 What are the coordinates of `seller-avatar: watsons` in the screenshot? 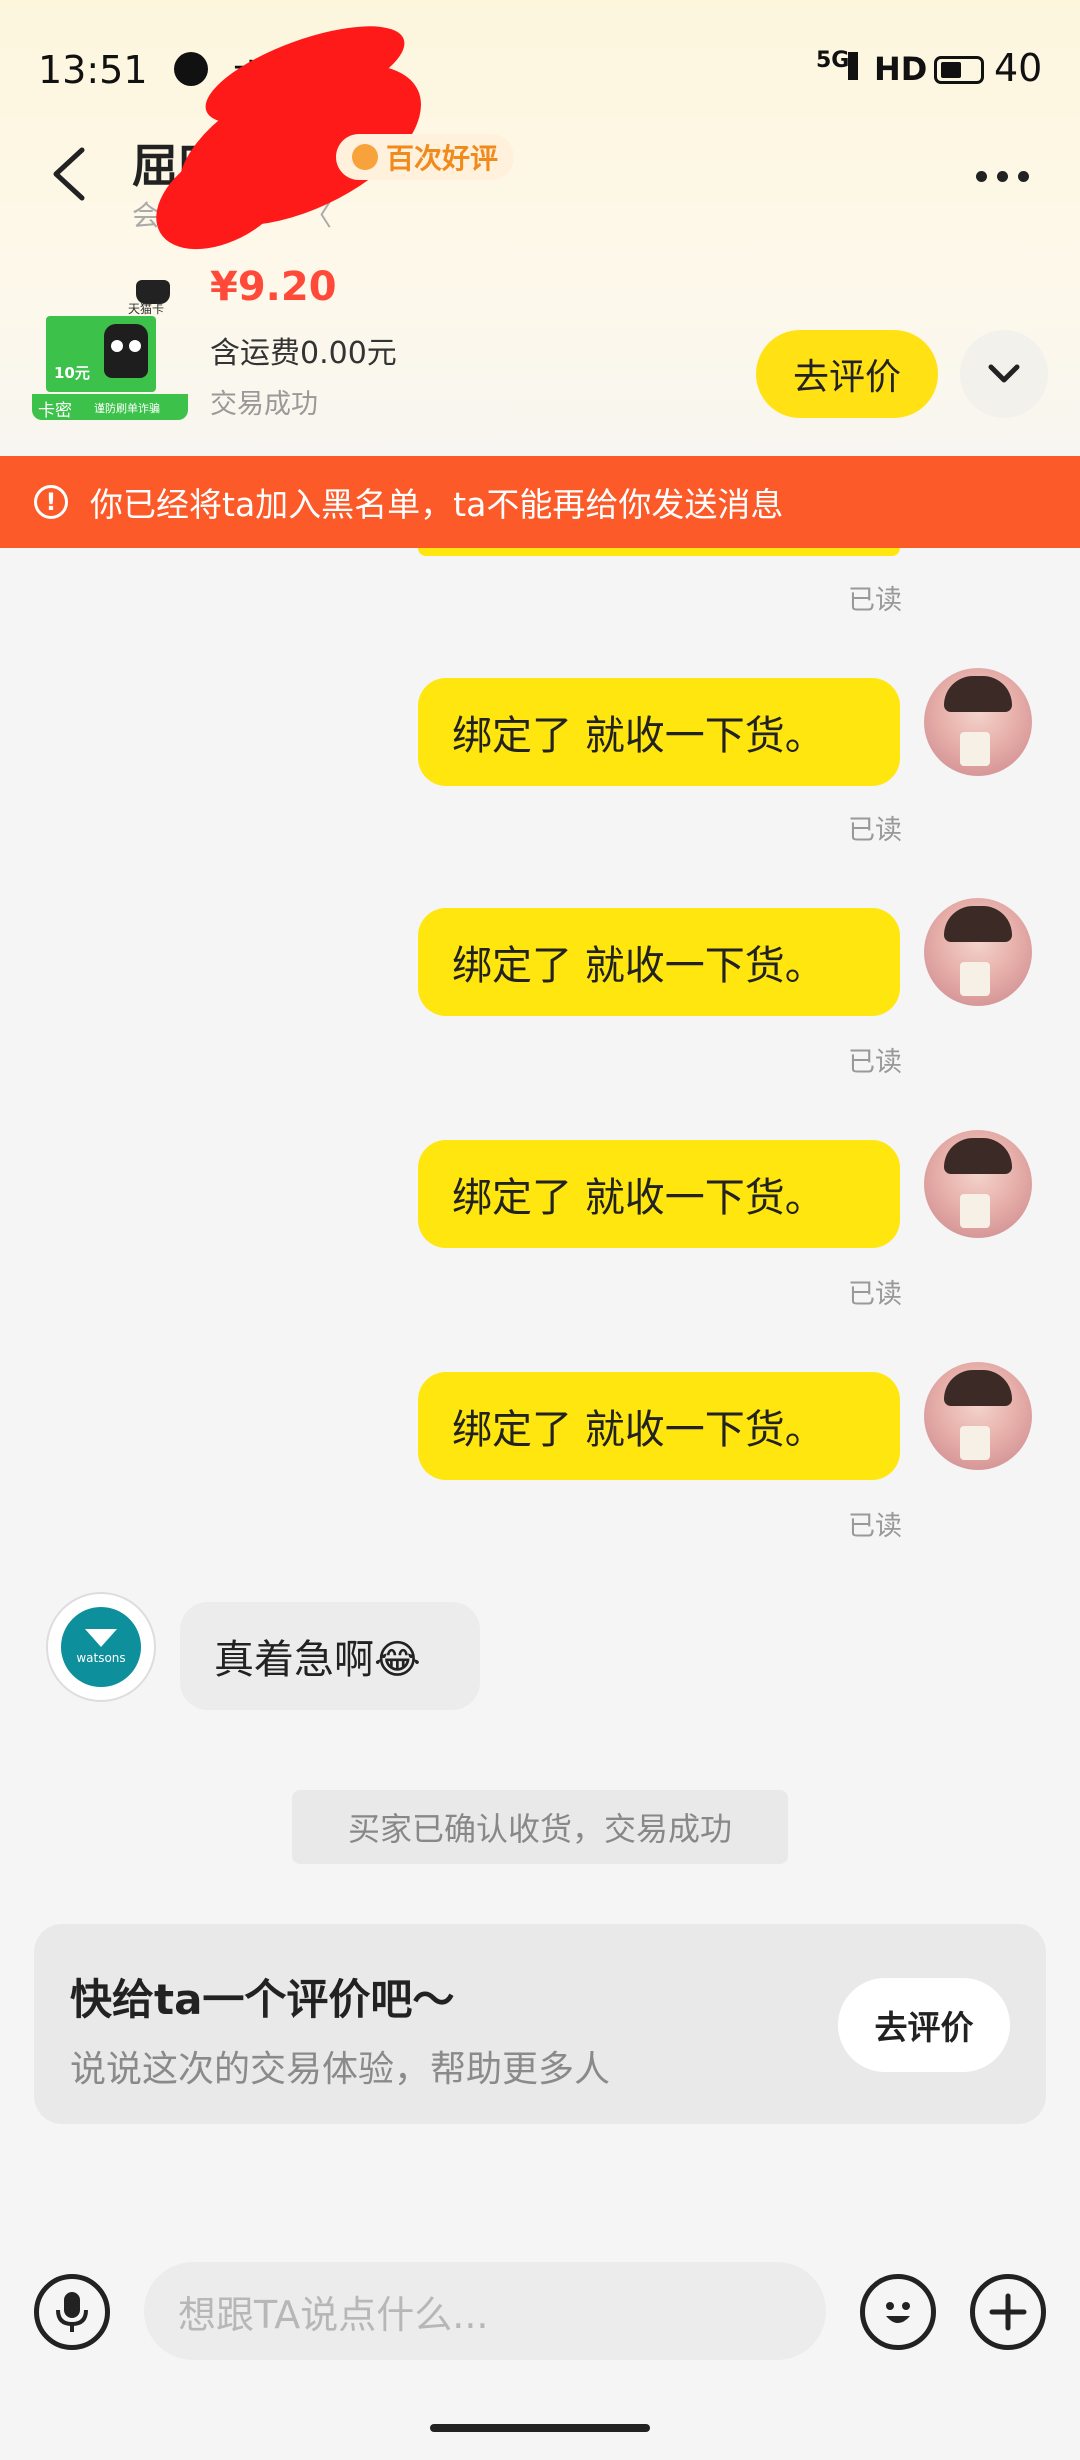 It's located at (101, 1647).